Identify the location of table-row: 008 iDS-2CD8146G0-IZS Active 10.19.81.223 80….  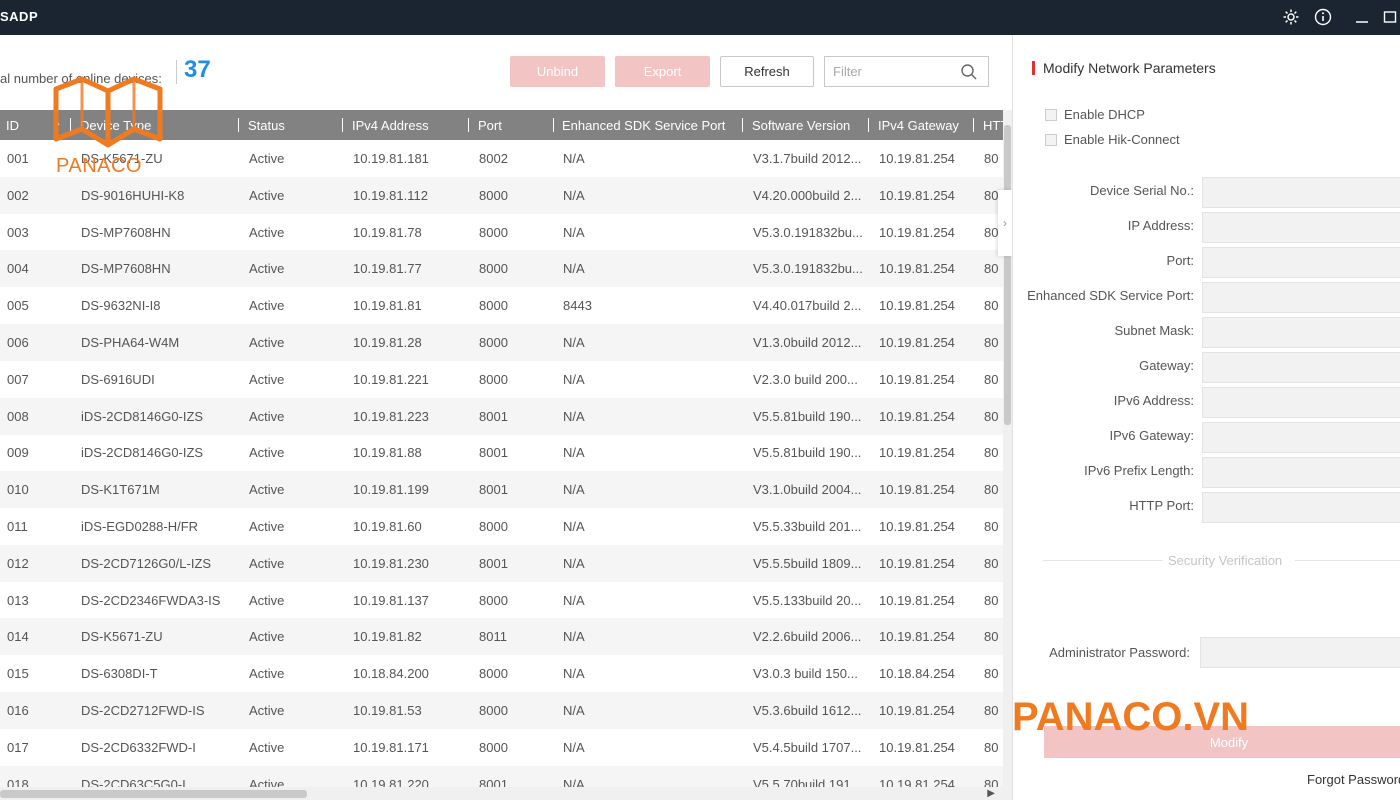
(501, 416).